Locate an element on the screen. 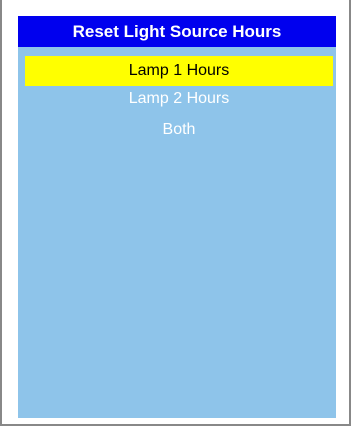 The height and width of the screenshot is (426, 351). menu-item-both: Both is located at coordinates (179, 130).